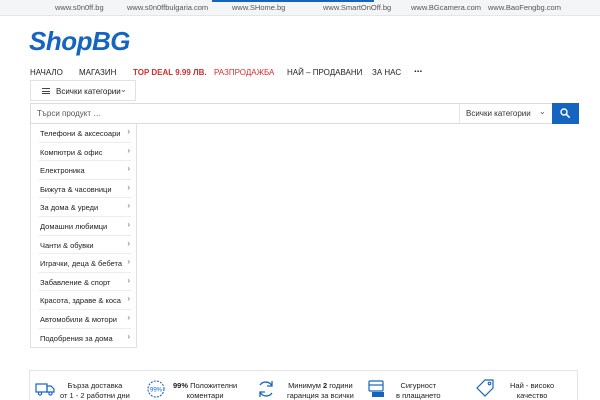 This screenshot has height=400, width=600. I want to click on feature-fast-delivery: Бърза доставка от 1 - 2 работни дни, so click(85, 385).